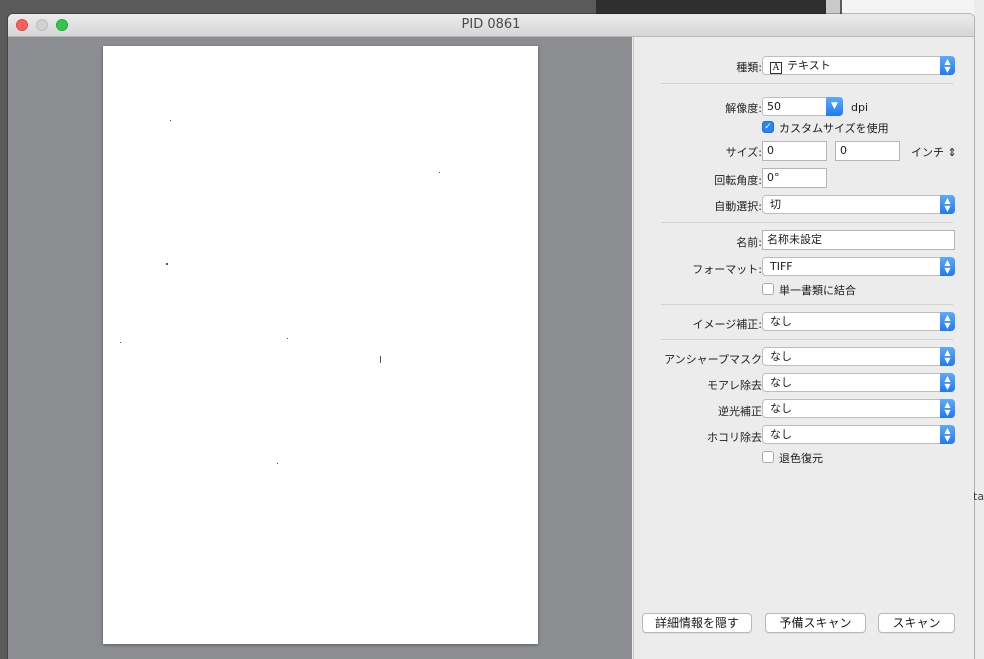 Image resolution: width=984 pixels, height=659 pixels. Describe the element at coordinates (734, 385) in the screenshot. I see `moire-label: モアレ除去` at that location.